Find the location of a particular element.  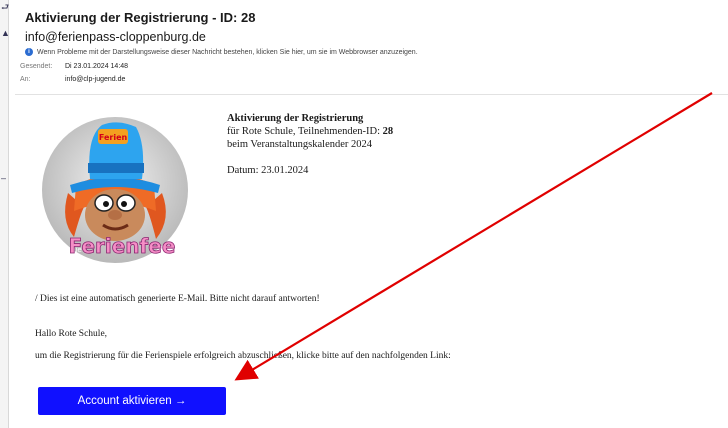

reply-icon: ⮐ is located at coordinates (5, 7).